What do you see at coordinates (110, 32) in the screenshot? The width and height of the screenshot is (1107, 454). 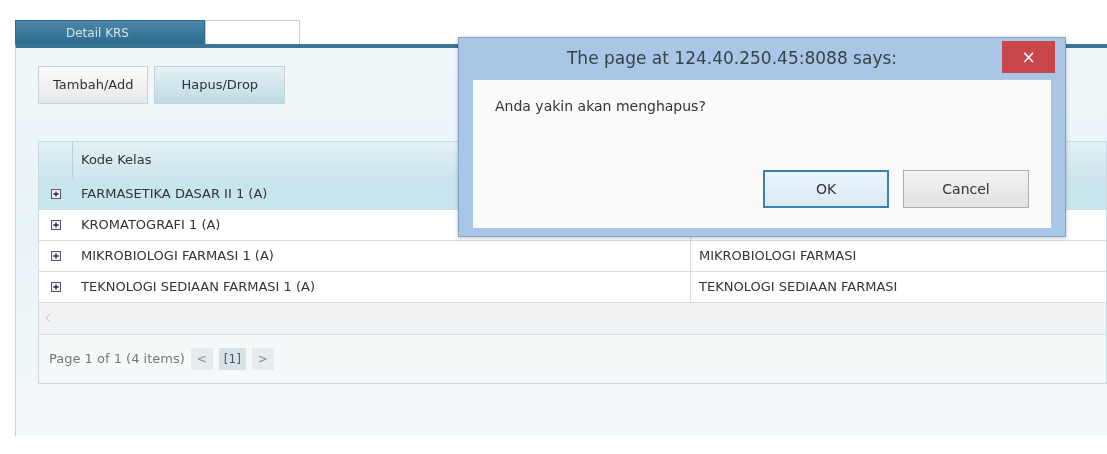 I see `tab: Detail KRS` at bounding box center [110, 32].